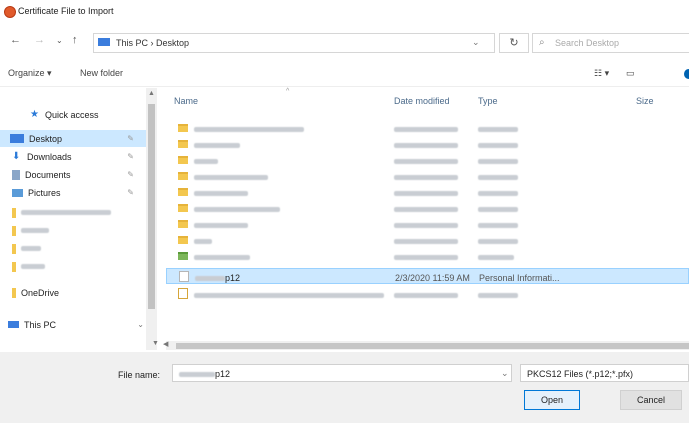  What do you see at coordinates (344, 12) in the screenshot?
I see `title-bar: Certificate File to Import` at bounding box center [344, 12].